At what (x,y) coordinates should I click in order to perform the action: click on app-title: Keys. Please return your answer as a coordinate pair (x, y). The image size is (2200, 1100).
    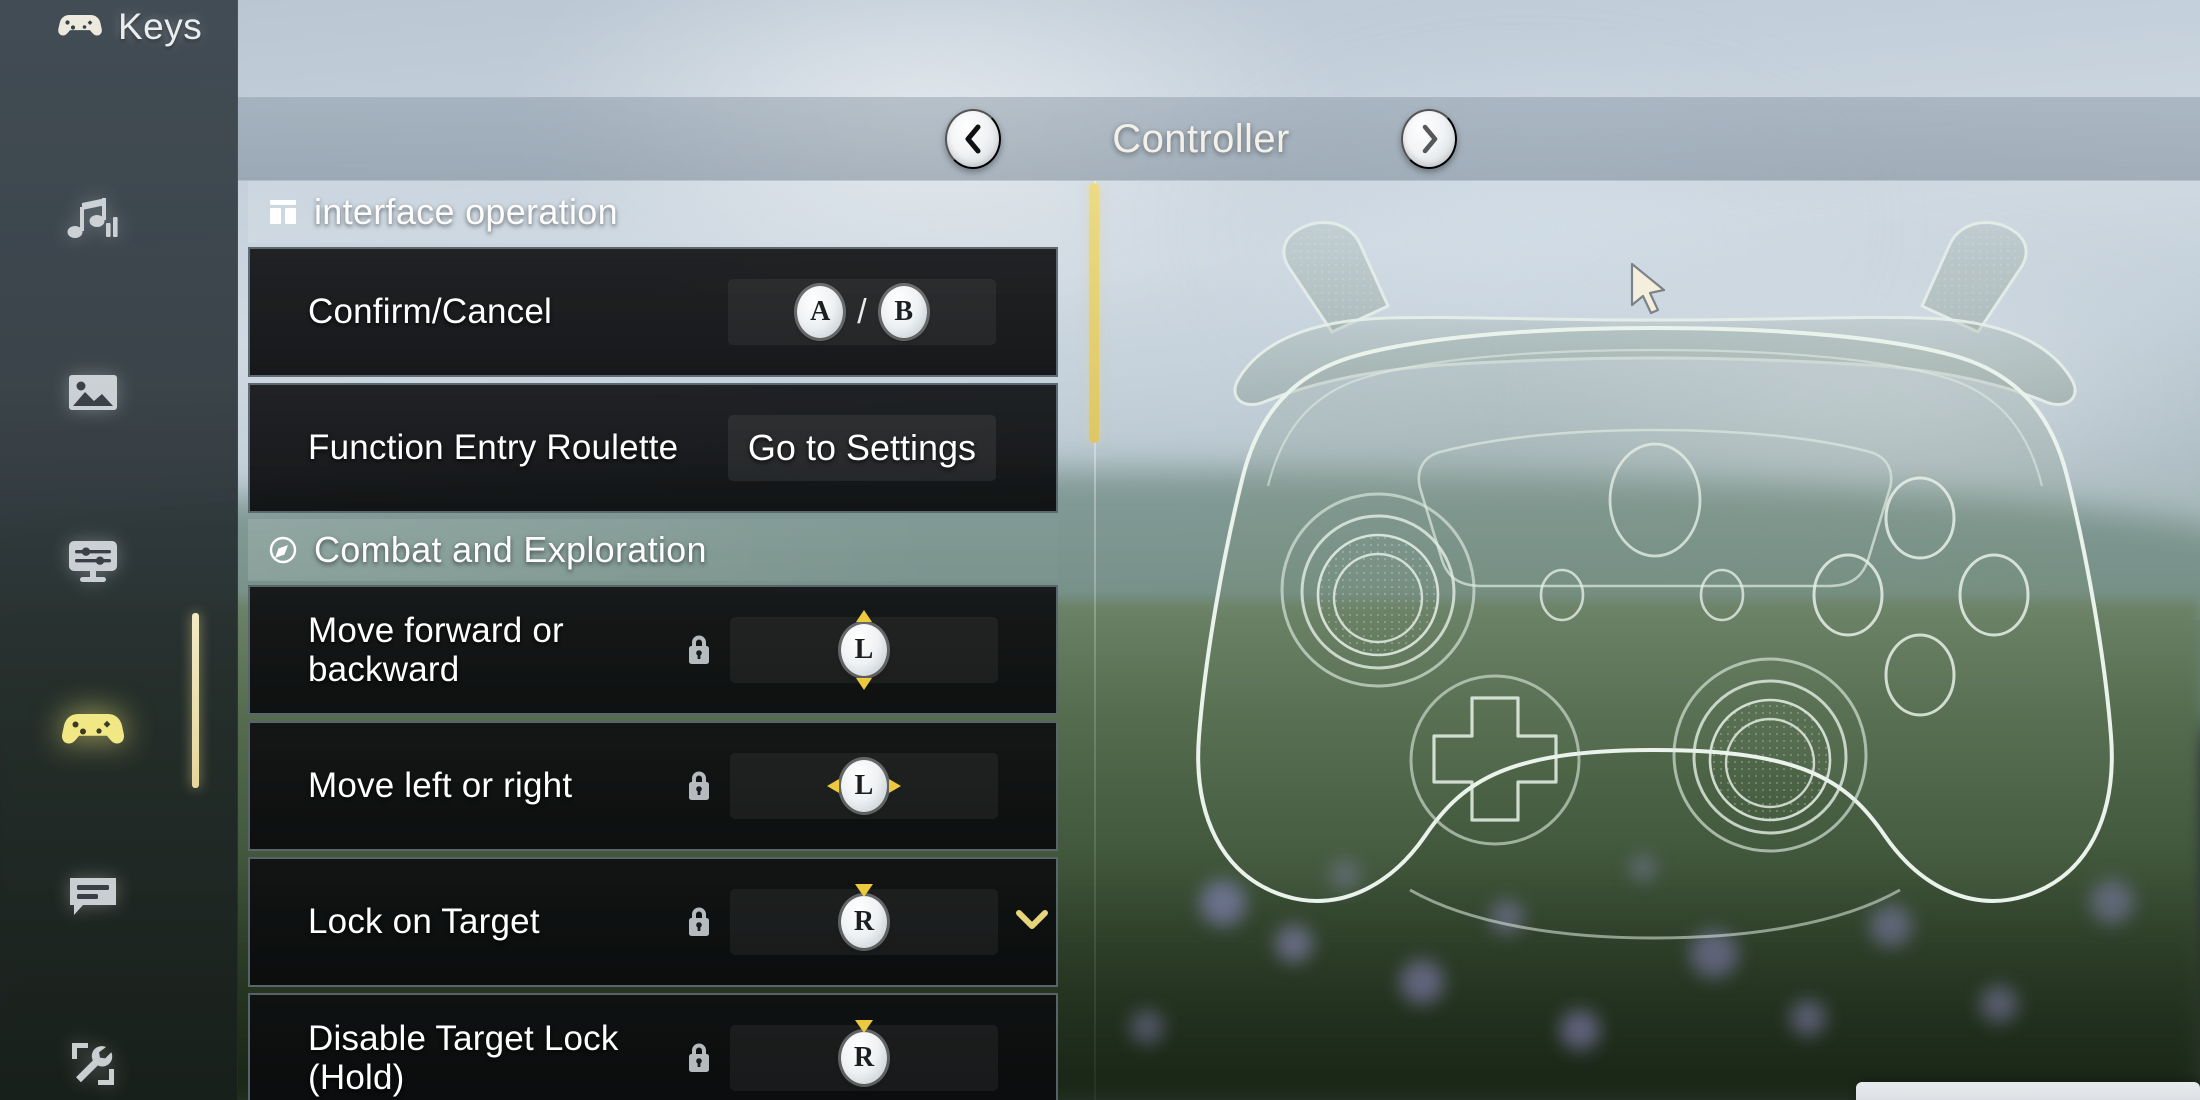
    Looking at the image, I should click on (130, 27).